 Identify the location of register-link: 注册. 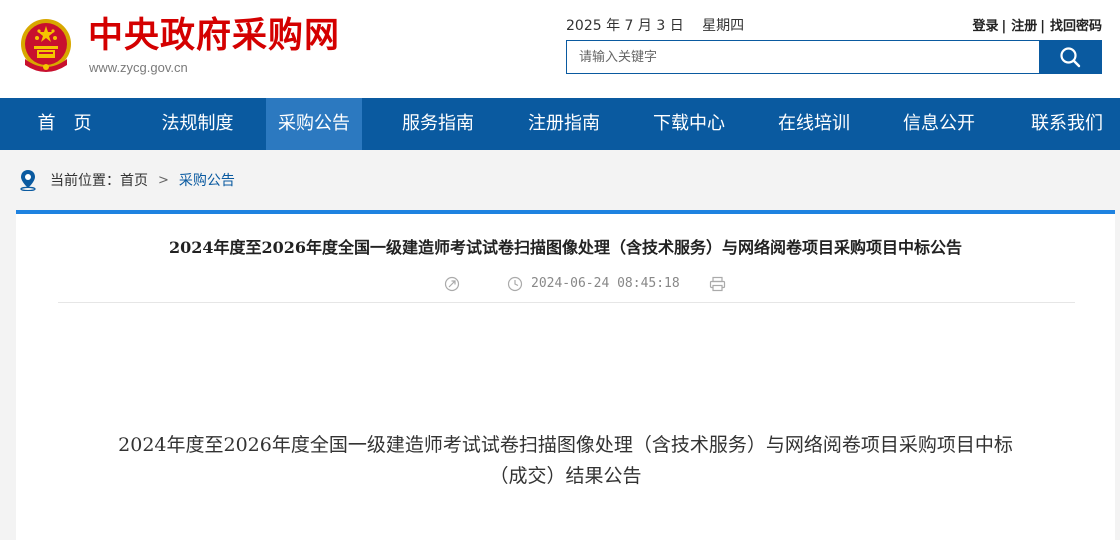
(1024, 26).